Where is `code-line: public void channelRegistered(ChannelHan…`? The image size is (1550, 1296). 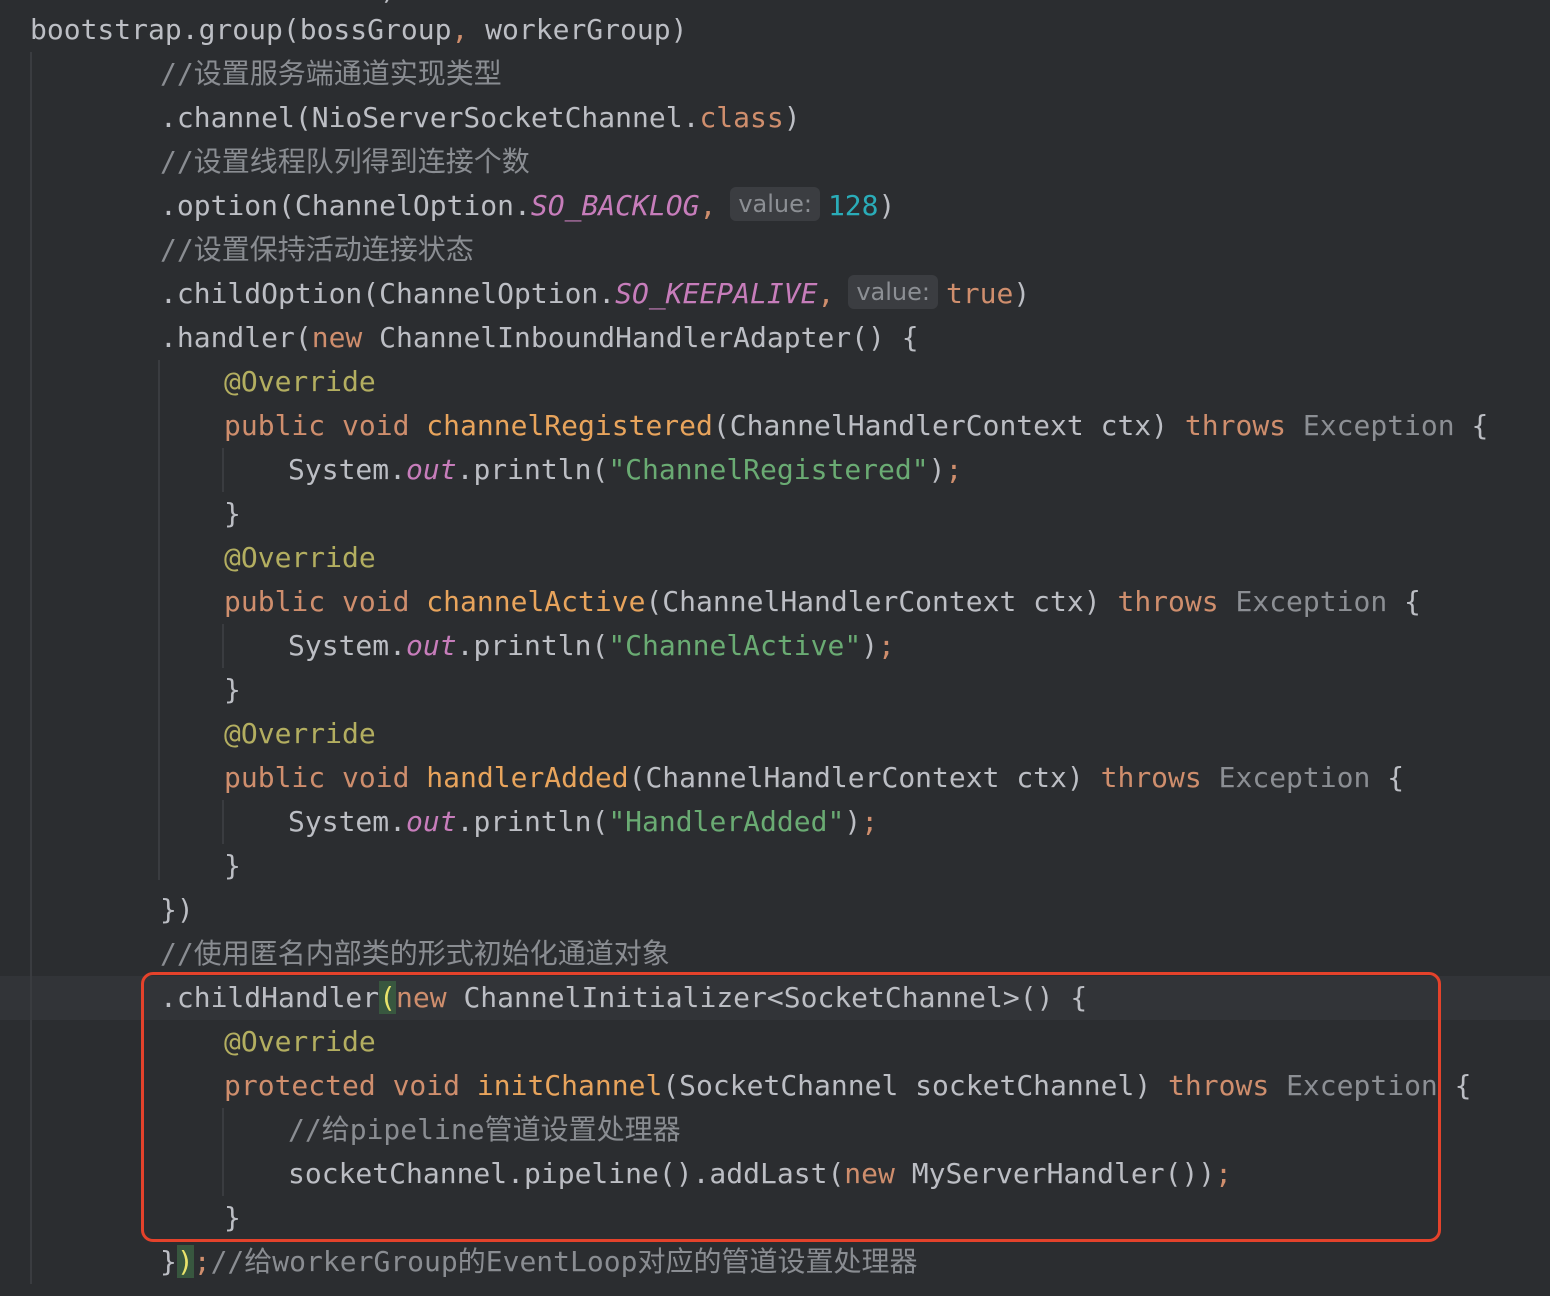
code-line: public void channelRegistered(ChannelHan… is located at coordinates (775, 426).